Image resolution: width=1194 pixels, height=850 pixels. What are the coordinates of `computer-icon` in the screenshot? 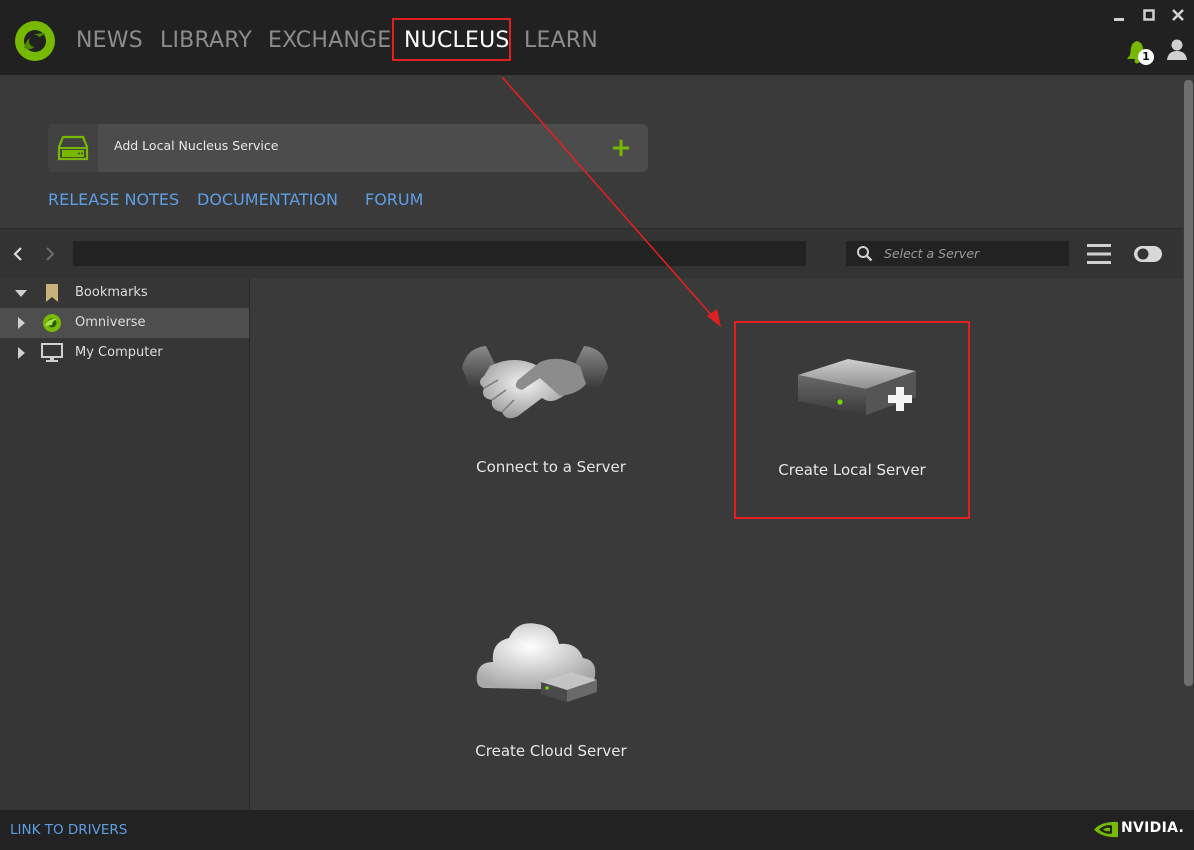 It's located at (52, 352).